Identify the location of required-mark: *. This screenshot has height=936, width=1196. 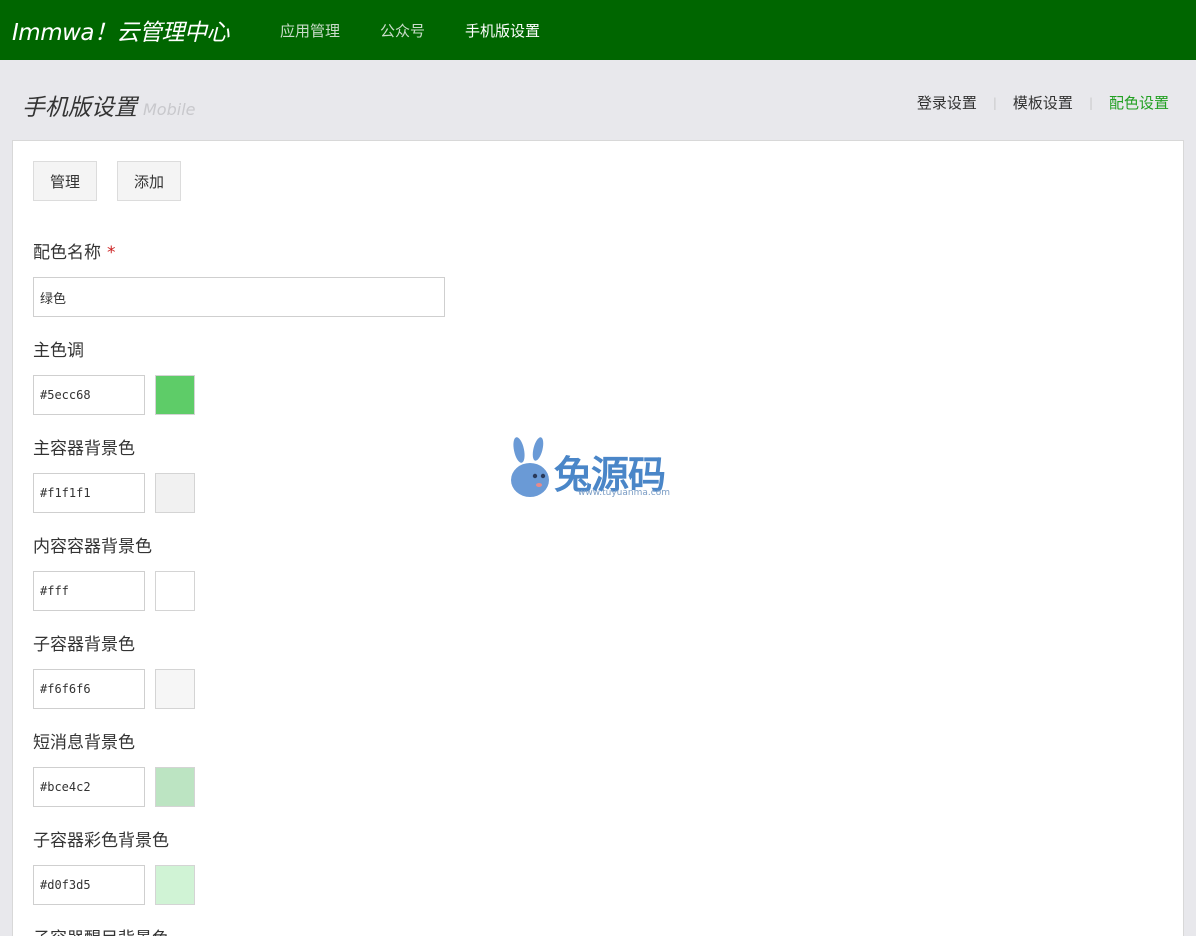
(111, 253).